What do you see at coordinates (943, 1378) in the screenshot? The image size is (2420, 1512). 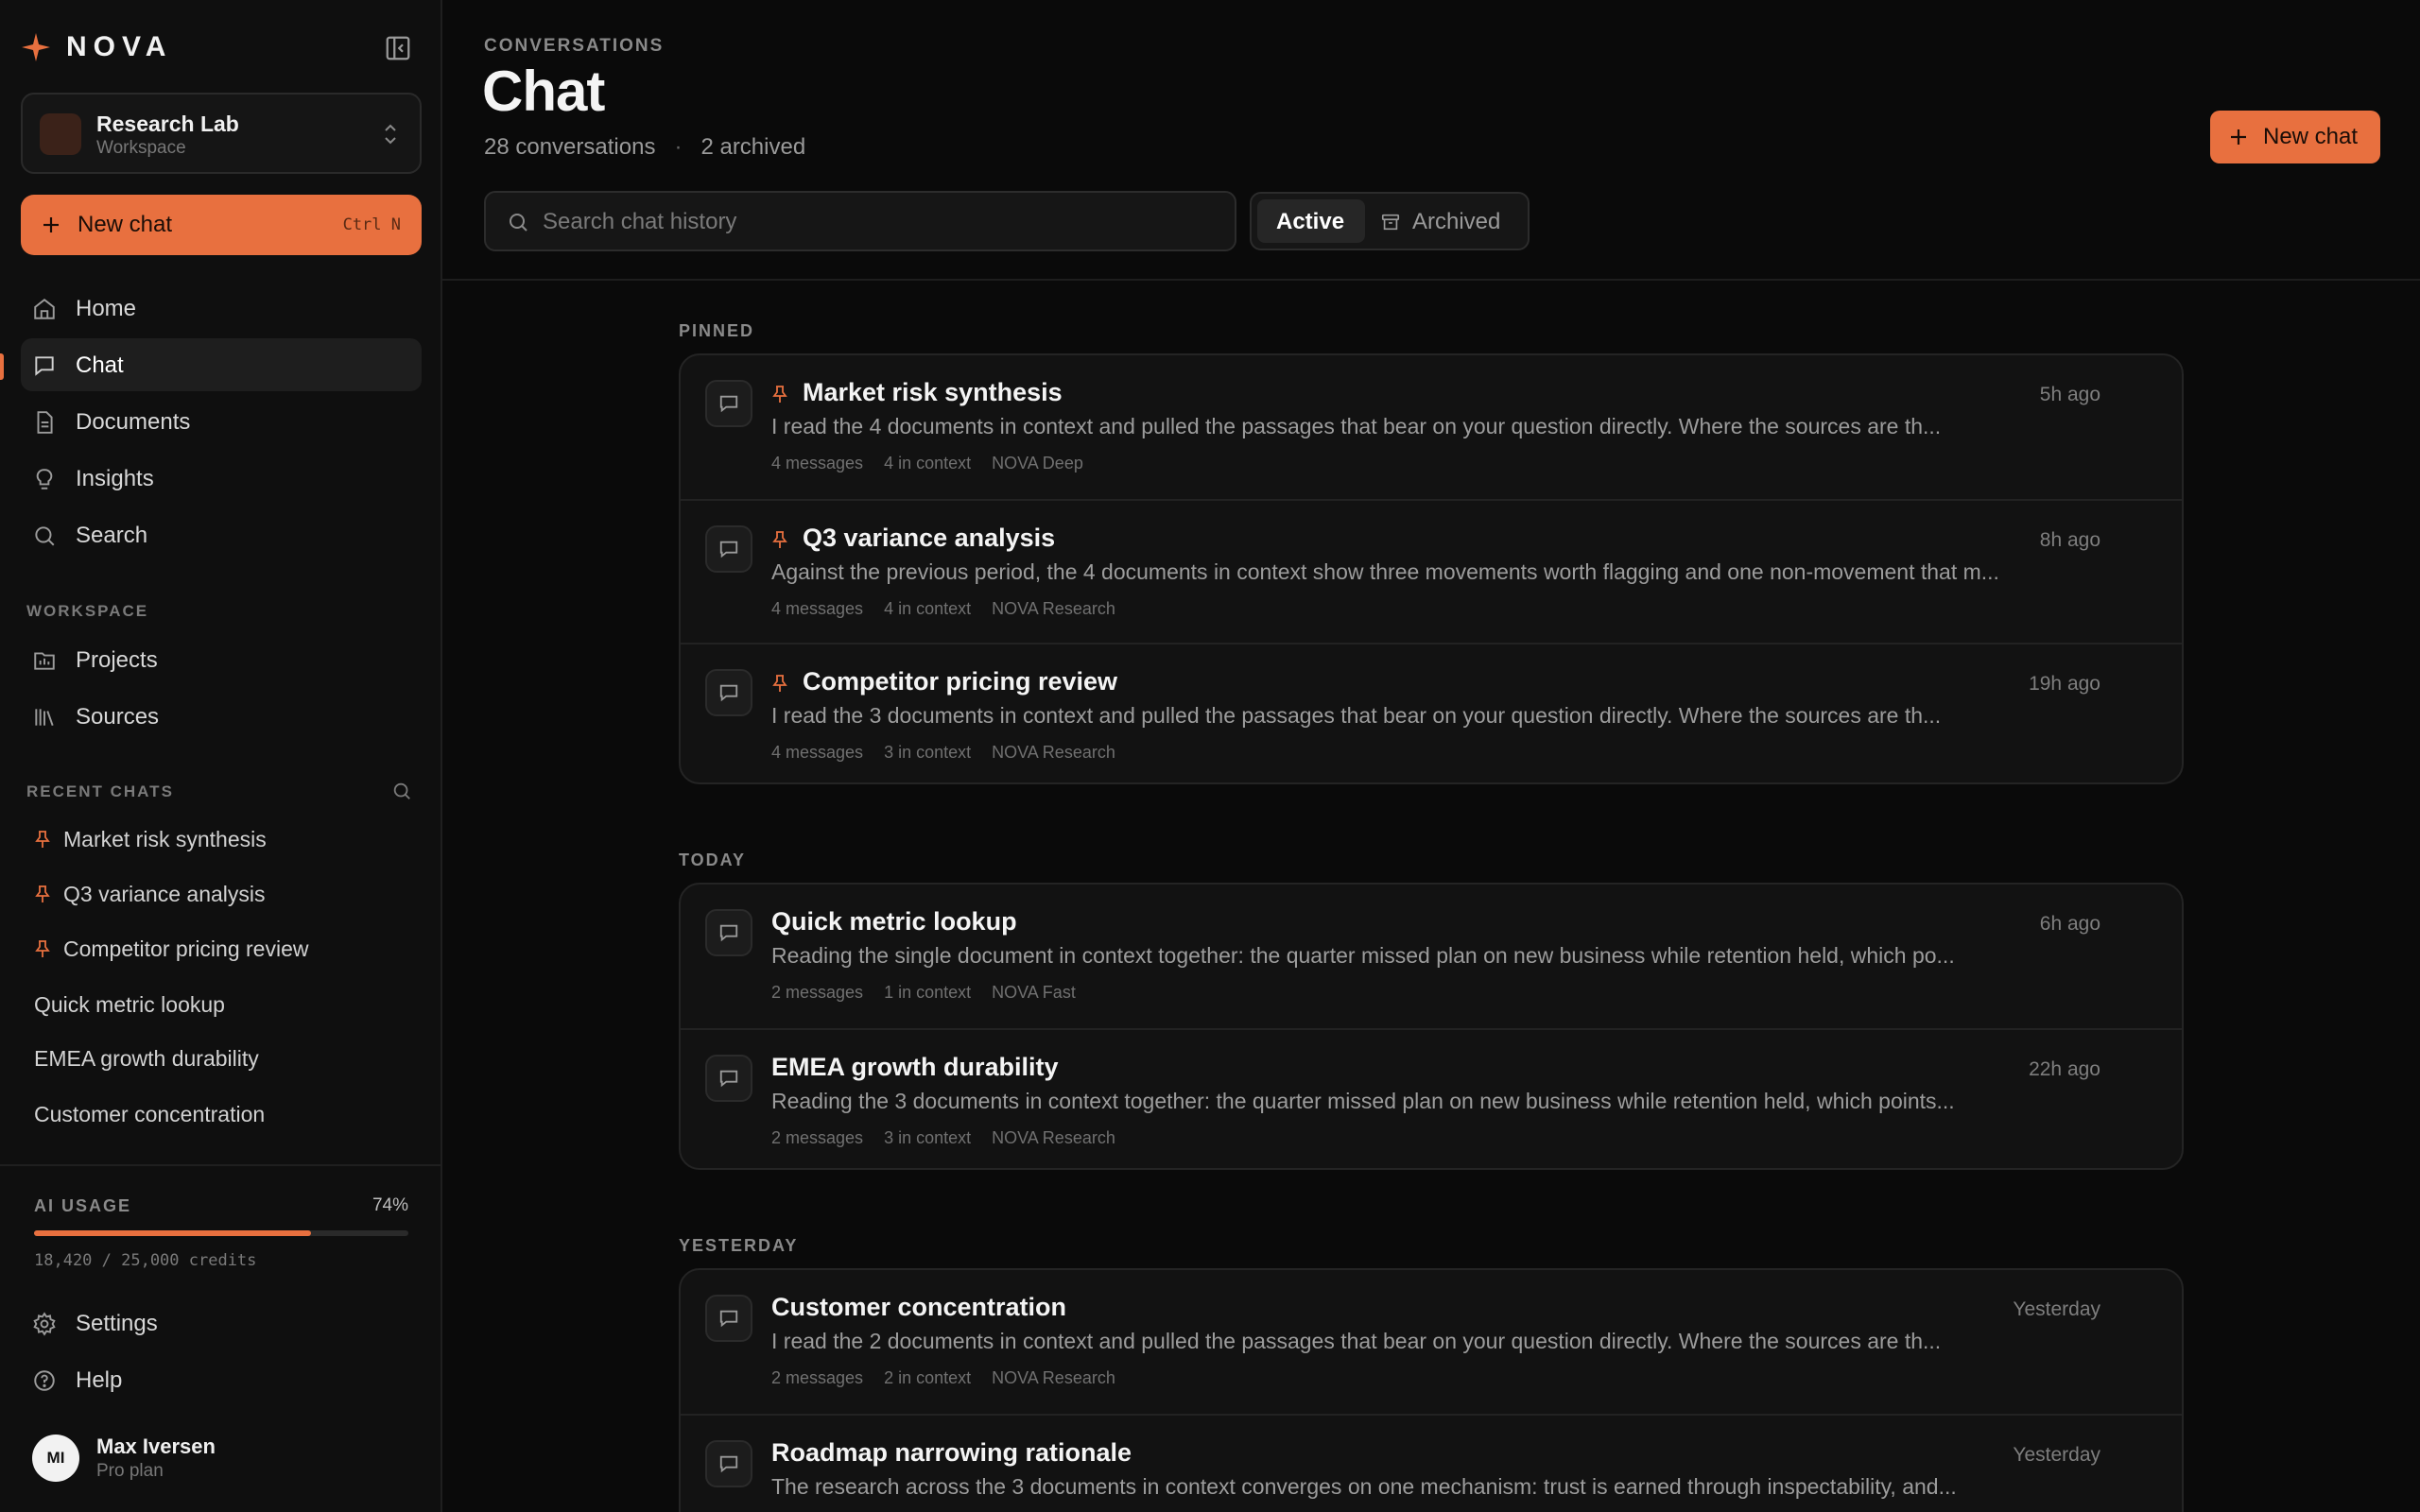 I see `chat-meta: 2 messages 2 in context NOVA Research` at bounding box center [943, 1378].